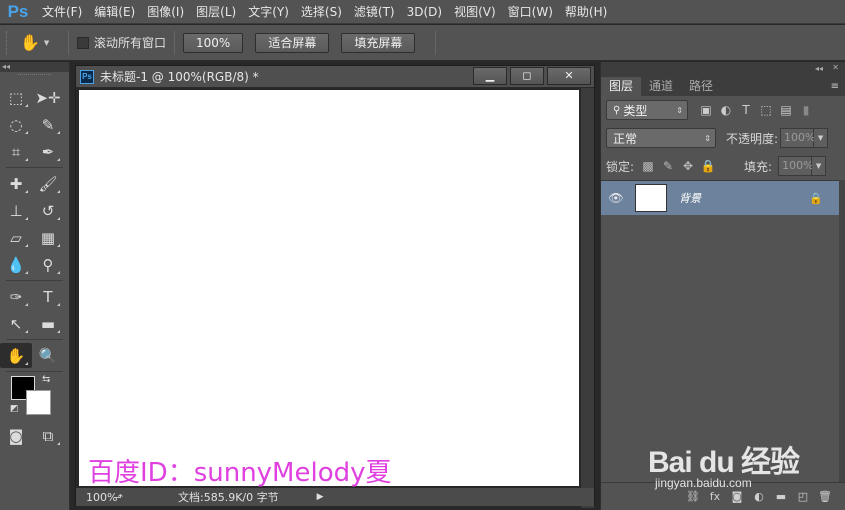 The image size is (845, 510). I want to click on quick-mask-icon: ◙, so click(16, 435).